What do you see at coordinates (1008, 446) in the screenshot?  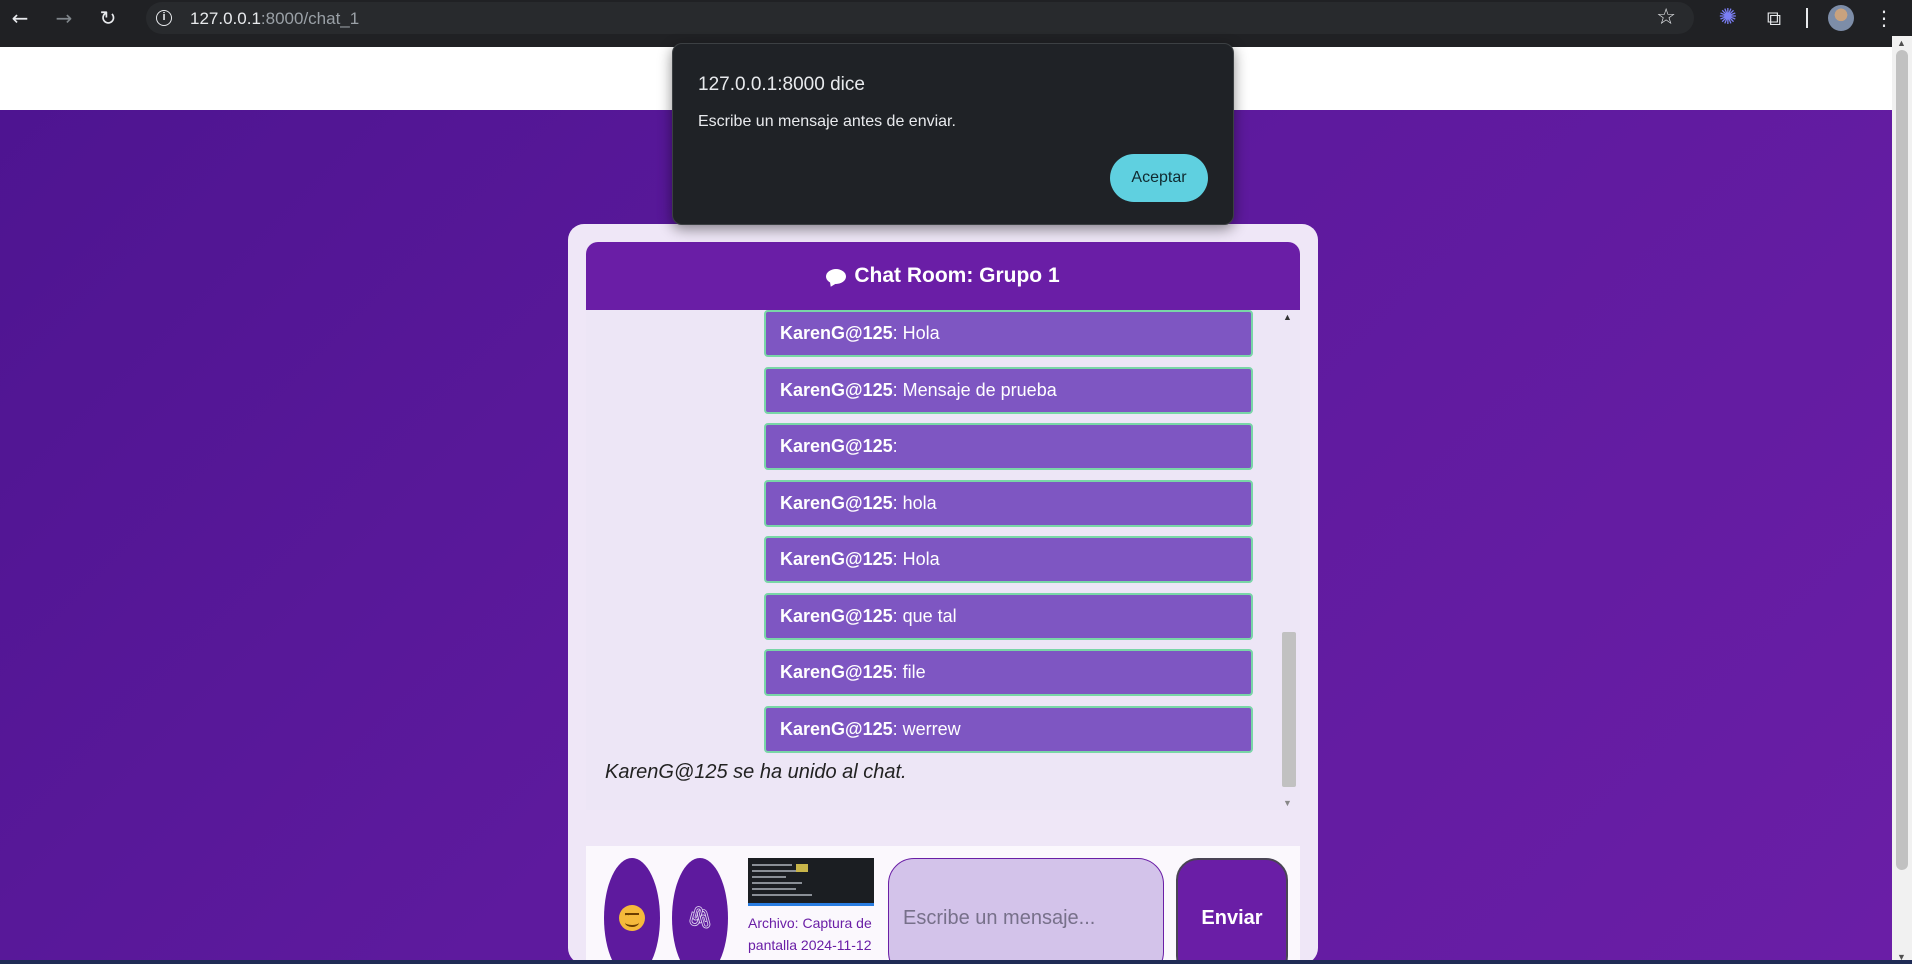 I see `message-item: KarenG@125:` at bounding box center [1008, 446].